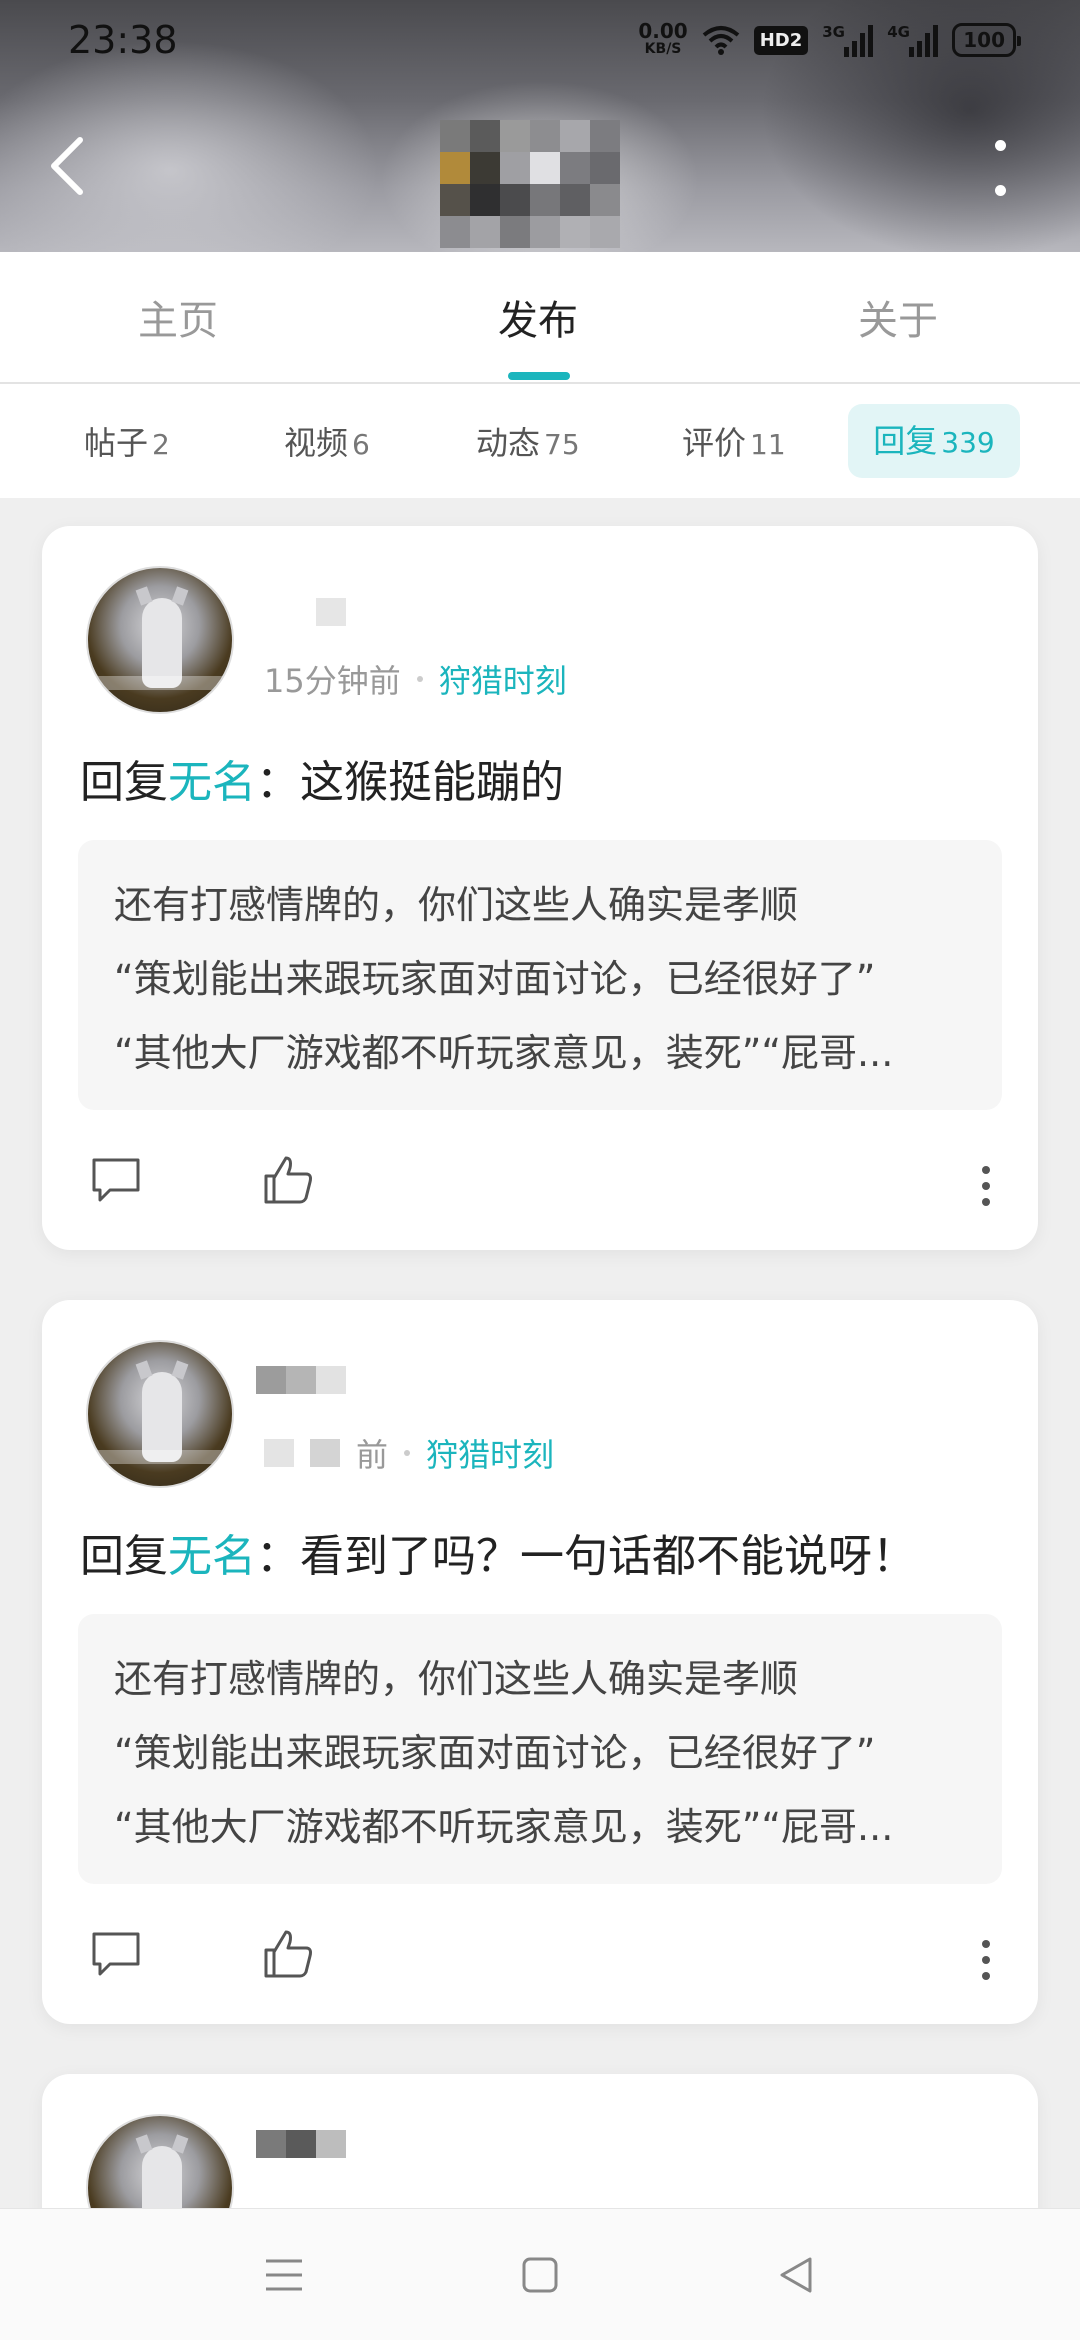 Image resolution: width=1080 pixels, height=2340 pixels. Describe the element at coordinates (913, 40) in the screenshot. I see `signal-4g-icon: 4G` at that location.